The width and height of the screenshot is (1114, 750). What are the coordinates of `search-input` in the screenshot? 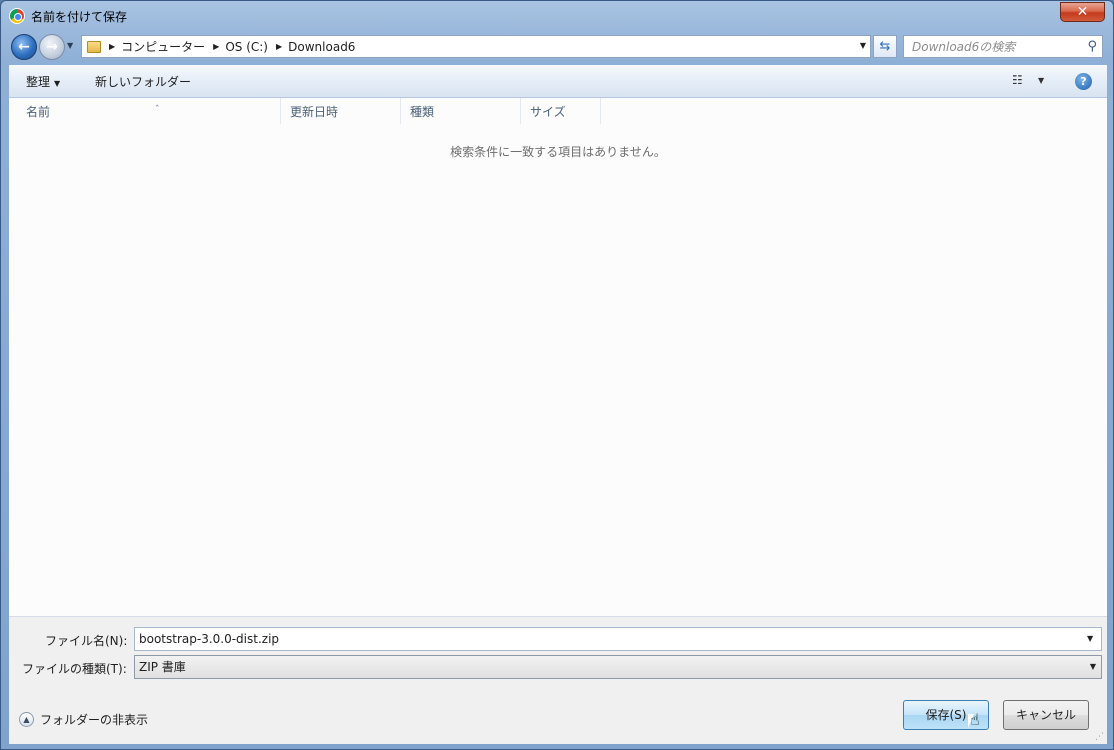 It's located at (997, 46).